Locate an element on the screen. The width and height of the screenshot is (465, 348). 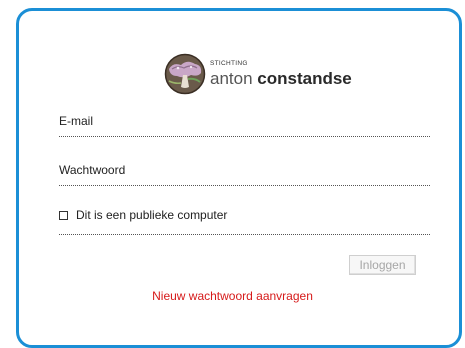
public-computer-option: Dit is een publieke computer is located at coordinates (244, 221).